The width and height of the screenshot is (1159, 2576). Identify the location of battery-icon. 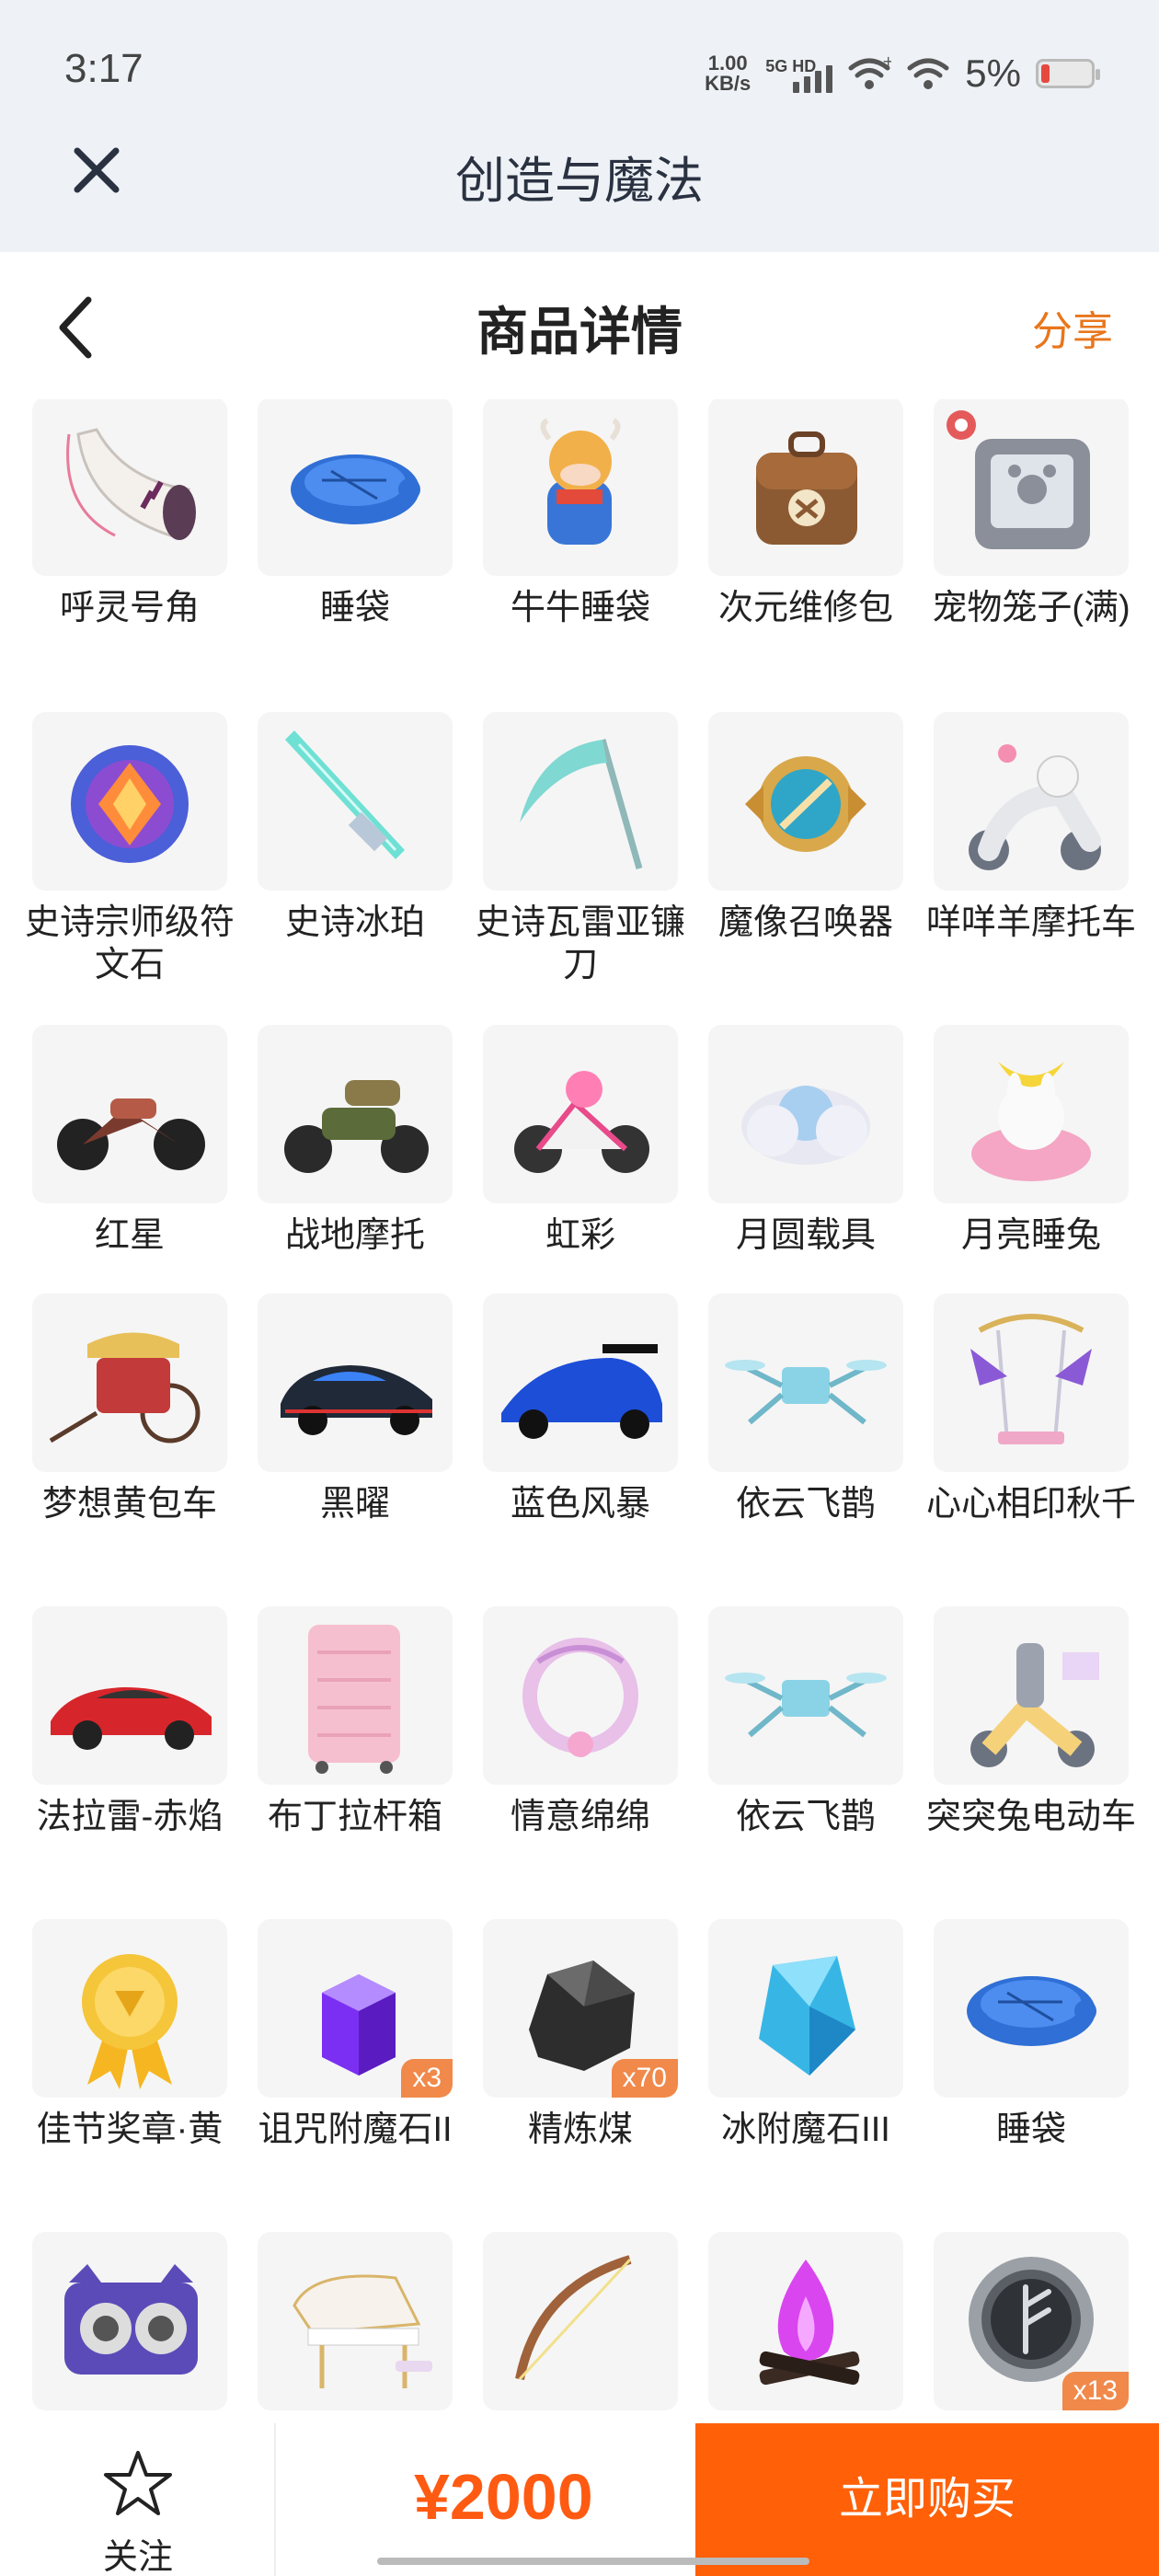
(1068, 73).